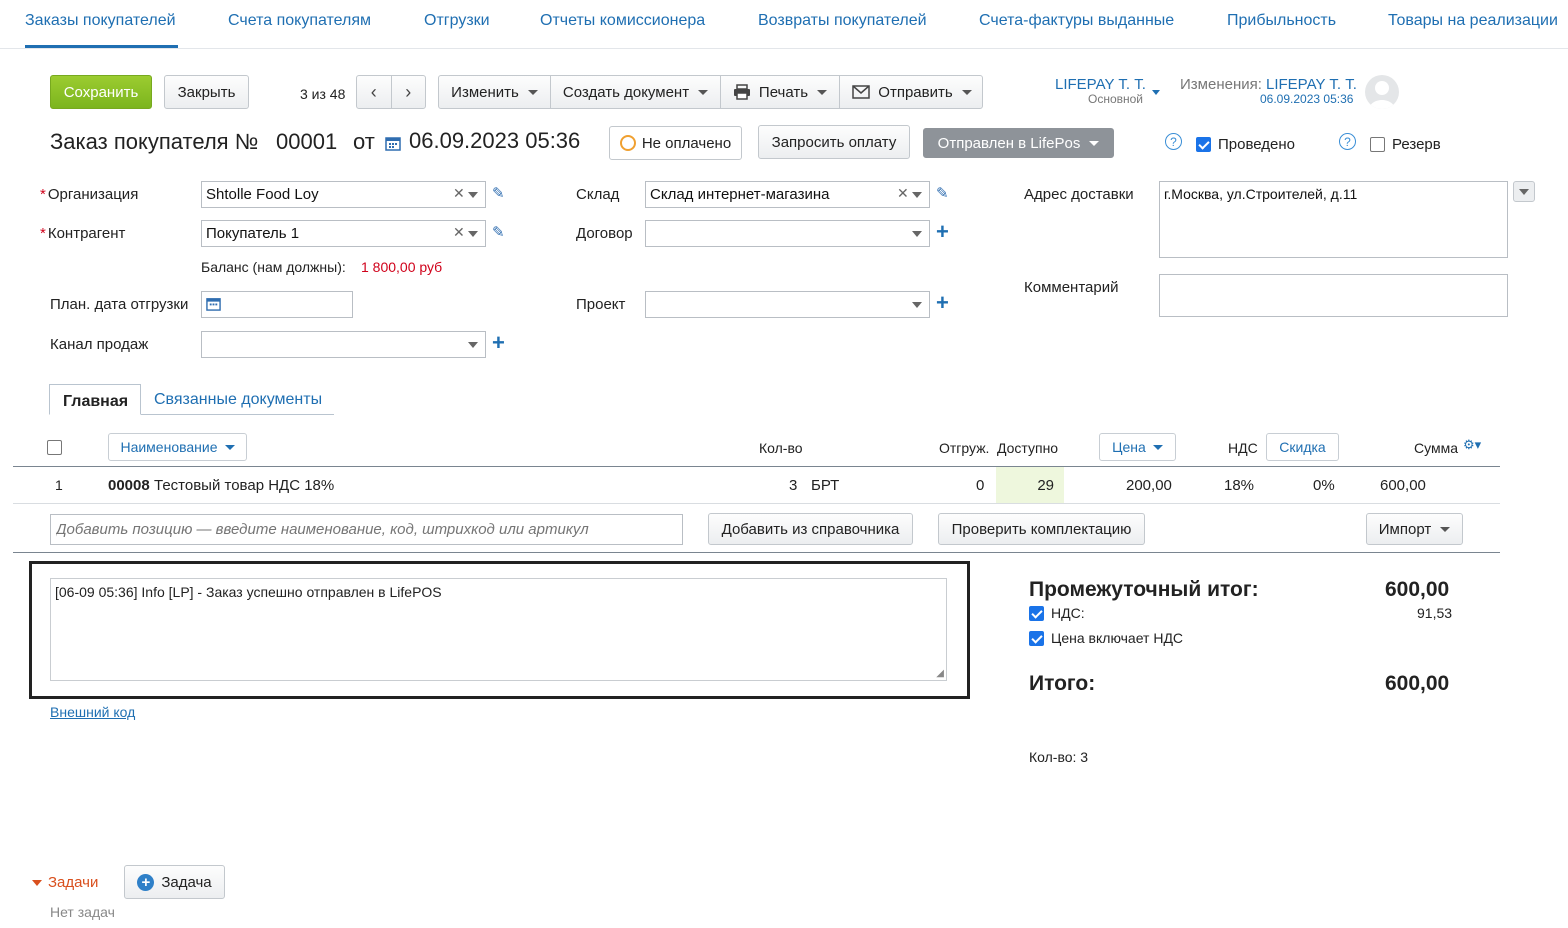  I want to click on external-code-link: Внешний код, so click(92, 712).